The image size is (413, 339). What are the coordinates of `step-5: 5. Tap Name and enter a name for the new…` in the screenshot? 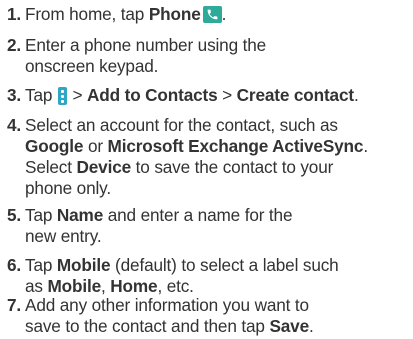 It's located at (150, 225).